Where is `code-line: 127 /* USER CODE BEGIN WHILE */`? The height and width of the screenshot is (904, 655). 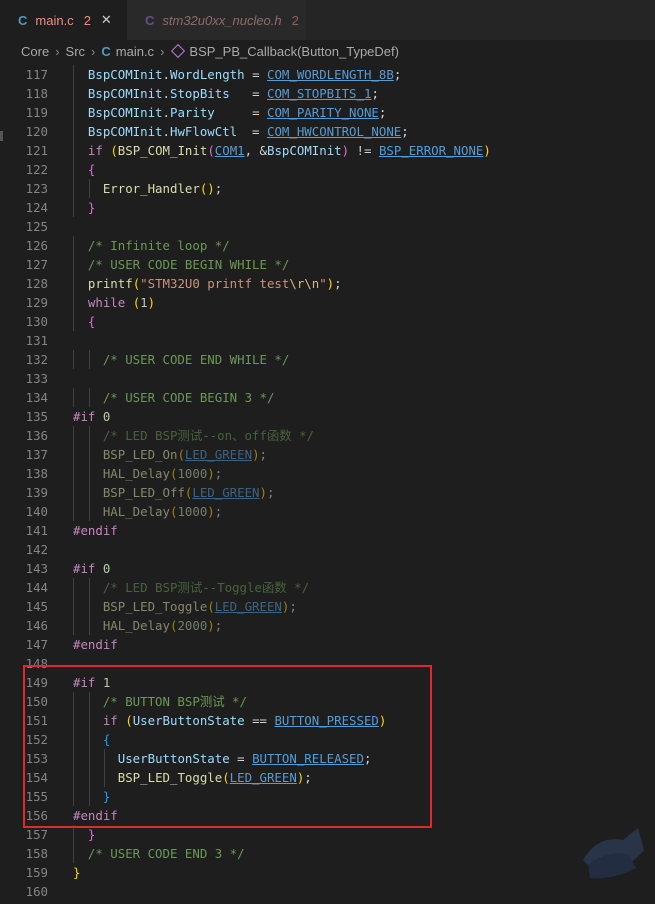 code-line: 127 /* USER CODE BEGIN WHILE */ is located at coordinates (327, 264).